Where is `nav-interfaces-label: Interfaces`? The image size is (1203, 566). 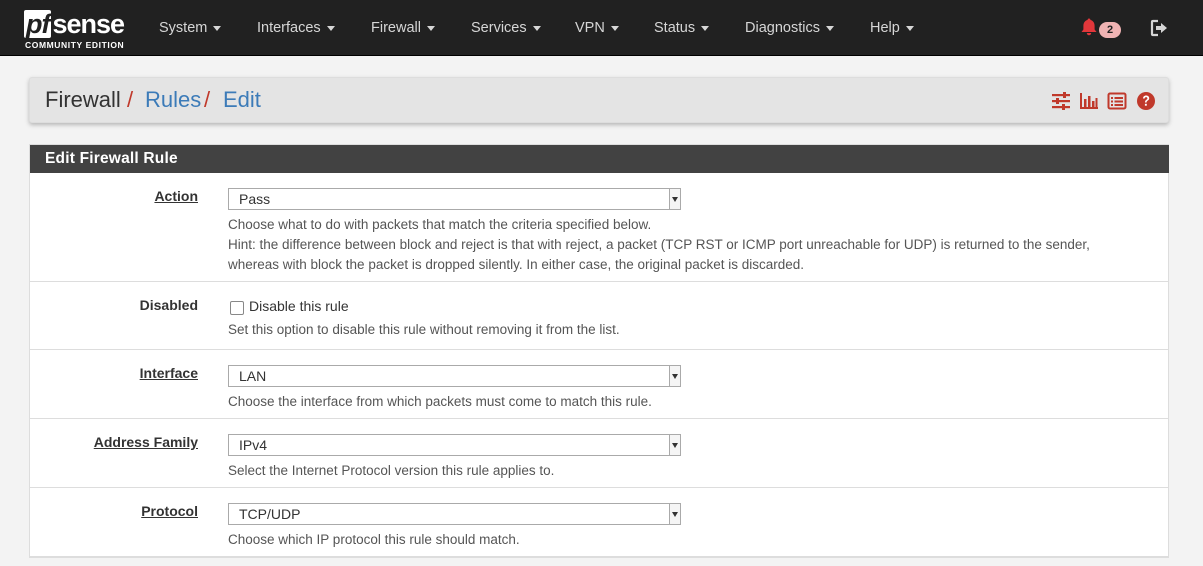
nav-interfaces-label: Interfaces is located at coordinates (289, 28).